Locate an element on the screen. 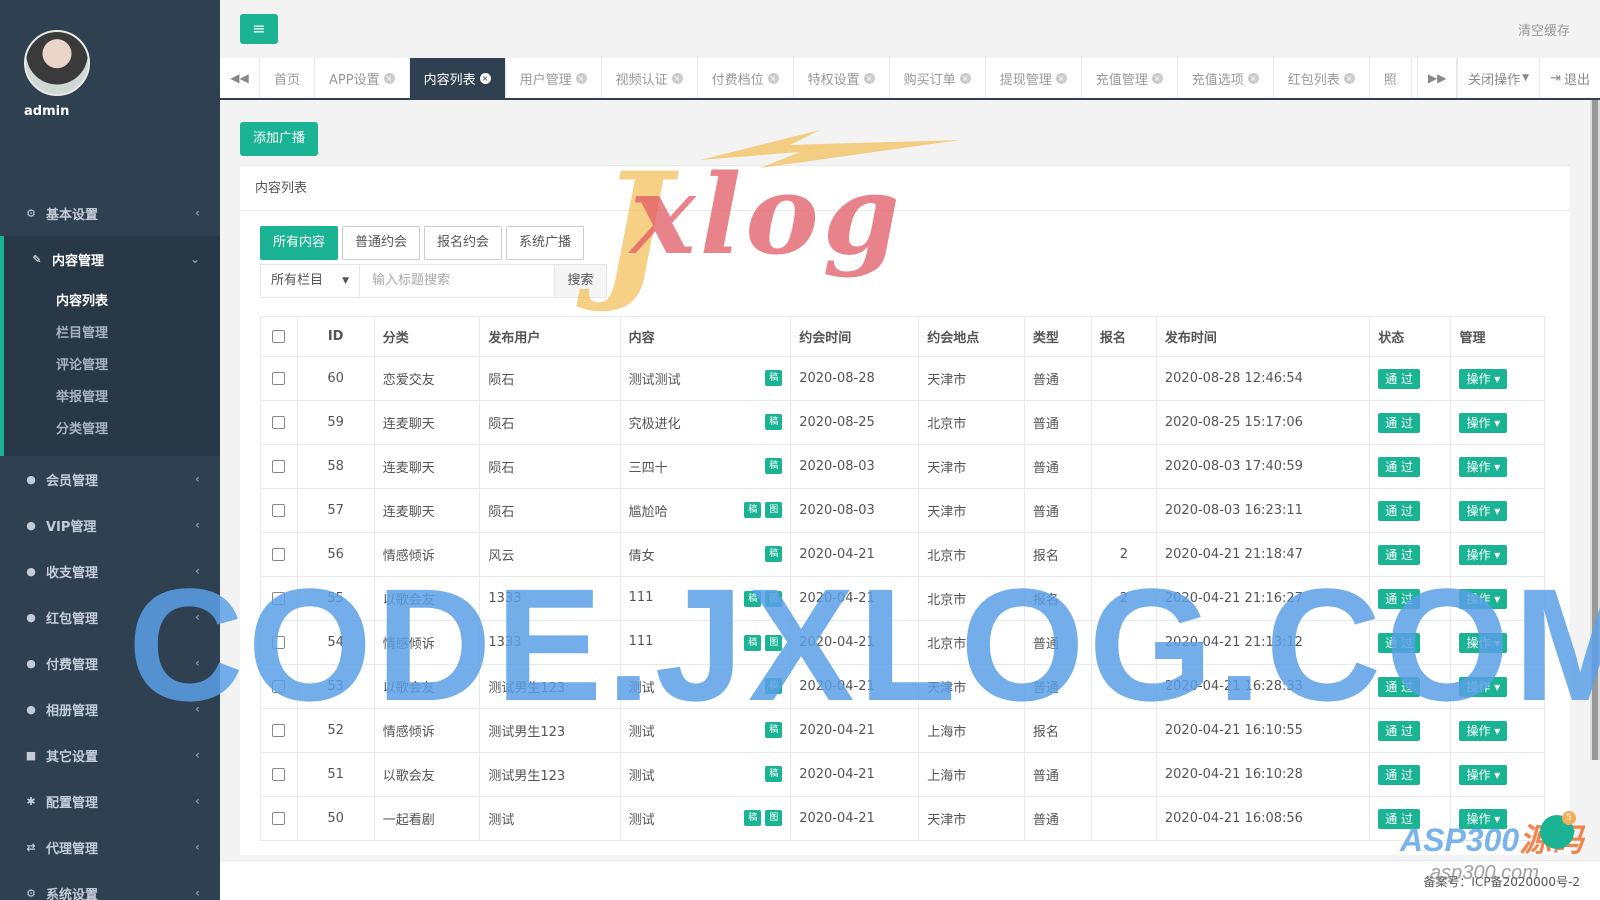 This screenshot has height=900, width=1600. cell-content-text: 究极进化 is located at coordinates (654, 424).